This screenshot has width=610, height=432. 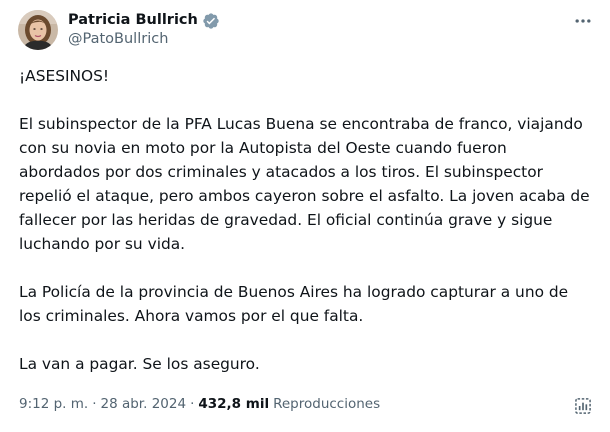 I want to click on tweet-paragraph-4: La van a pagar. Se los aseguro., so click(x=139, y=364).